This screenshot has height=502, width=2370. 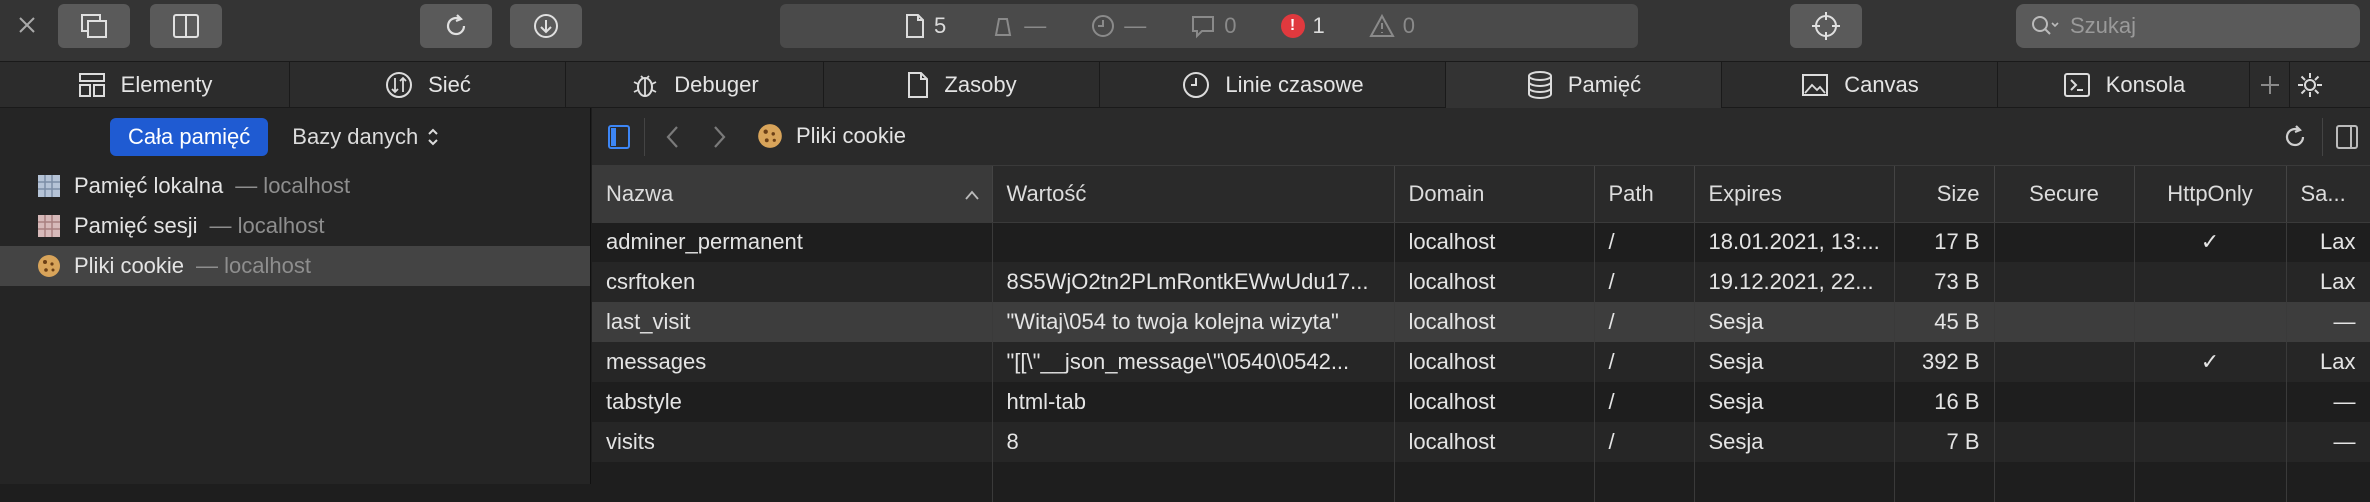 What do you see at coordinates (792, 194) in the screenshot?
I see `column-header-name: Nazwa` at bounding box center [792, 194].